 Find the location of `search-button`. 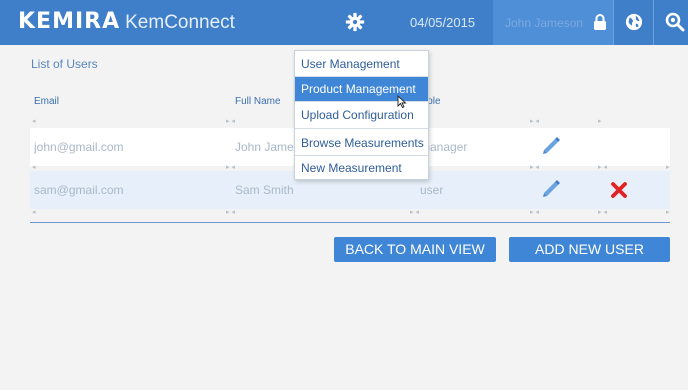

search-button is located at coordinates (670, 22).